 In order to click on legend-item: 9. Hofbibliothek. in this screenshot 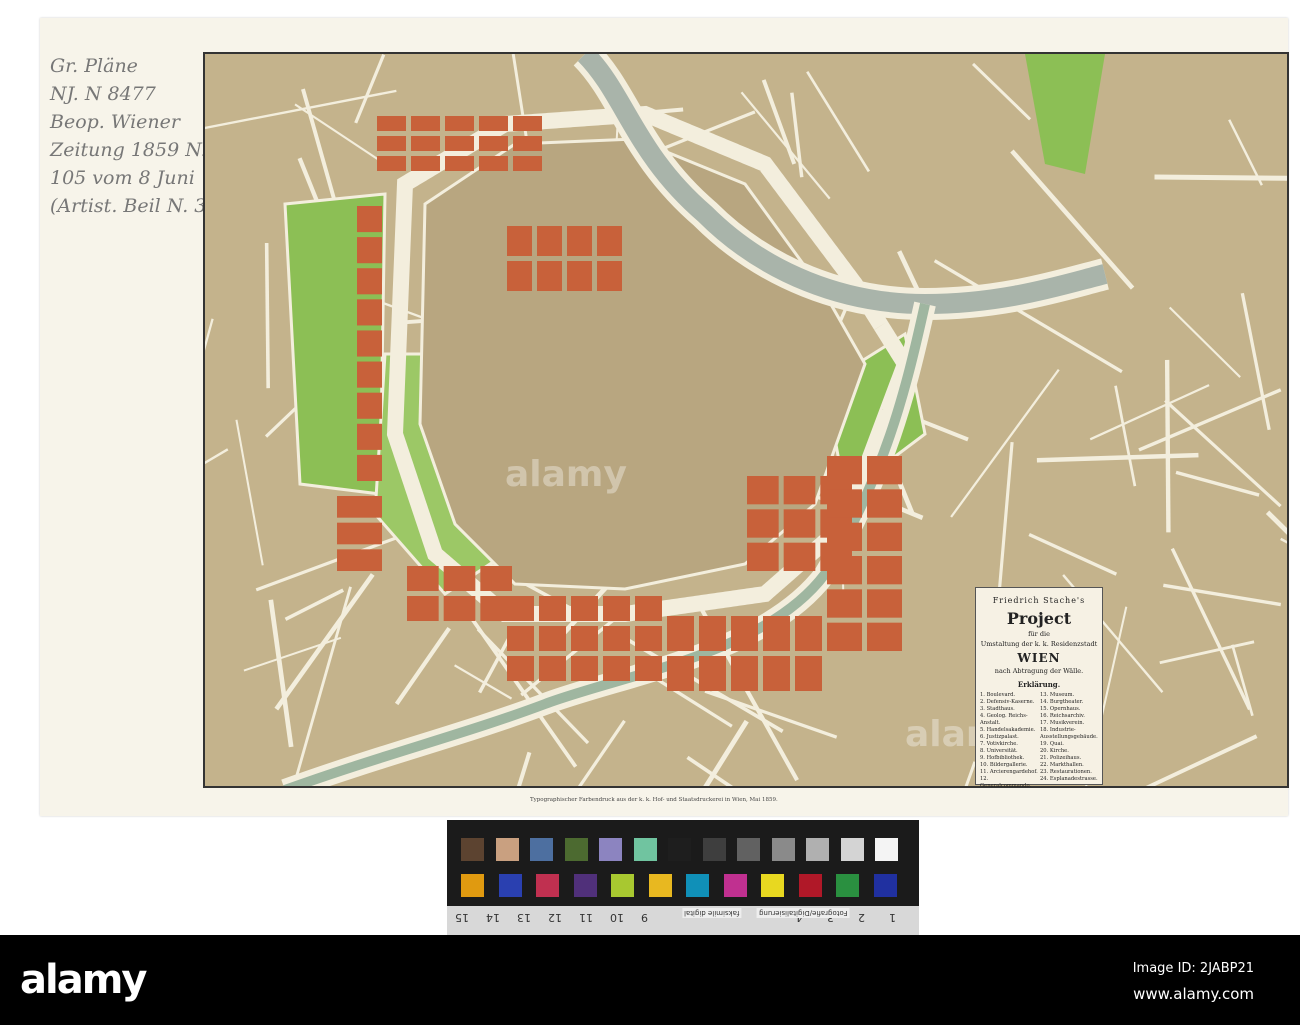, I will do `click(1002, 758)`.